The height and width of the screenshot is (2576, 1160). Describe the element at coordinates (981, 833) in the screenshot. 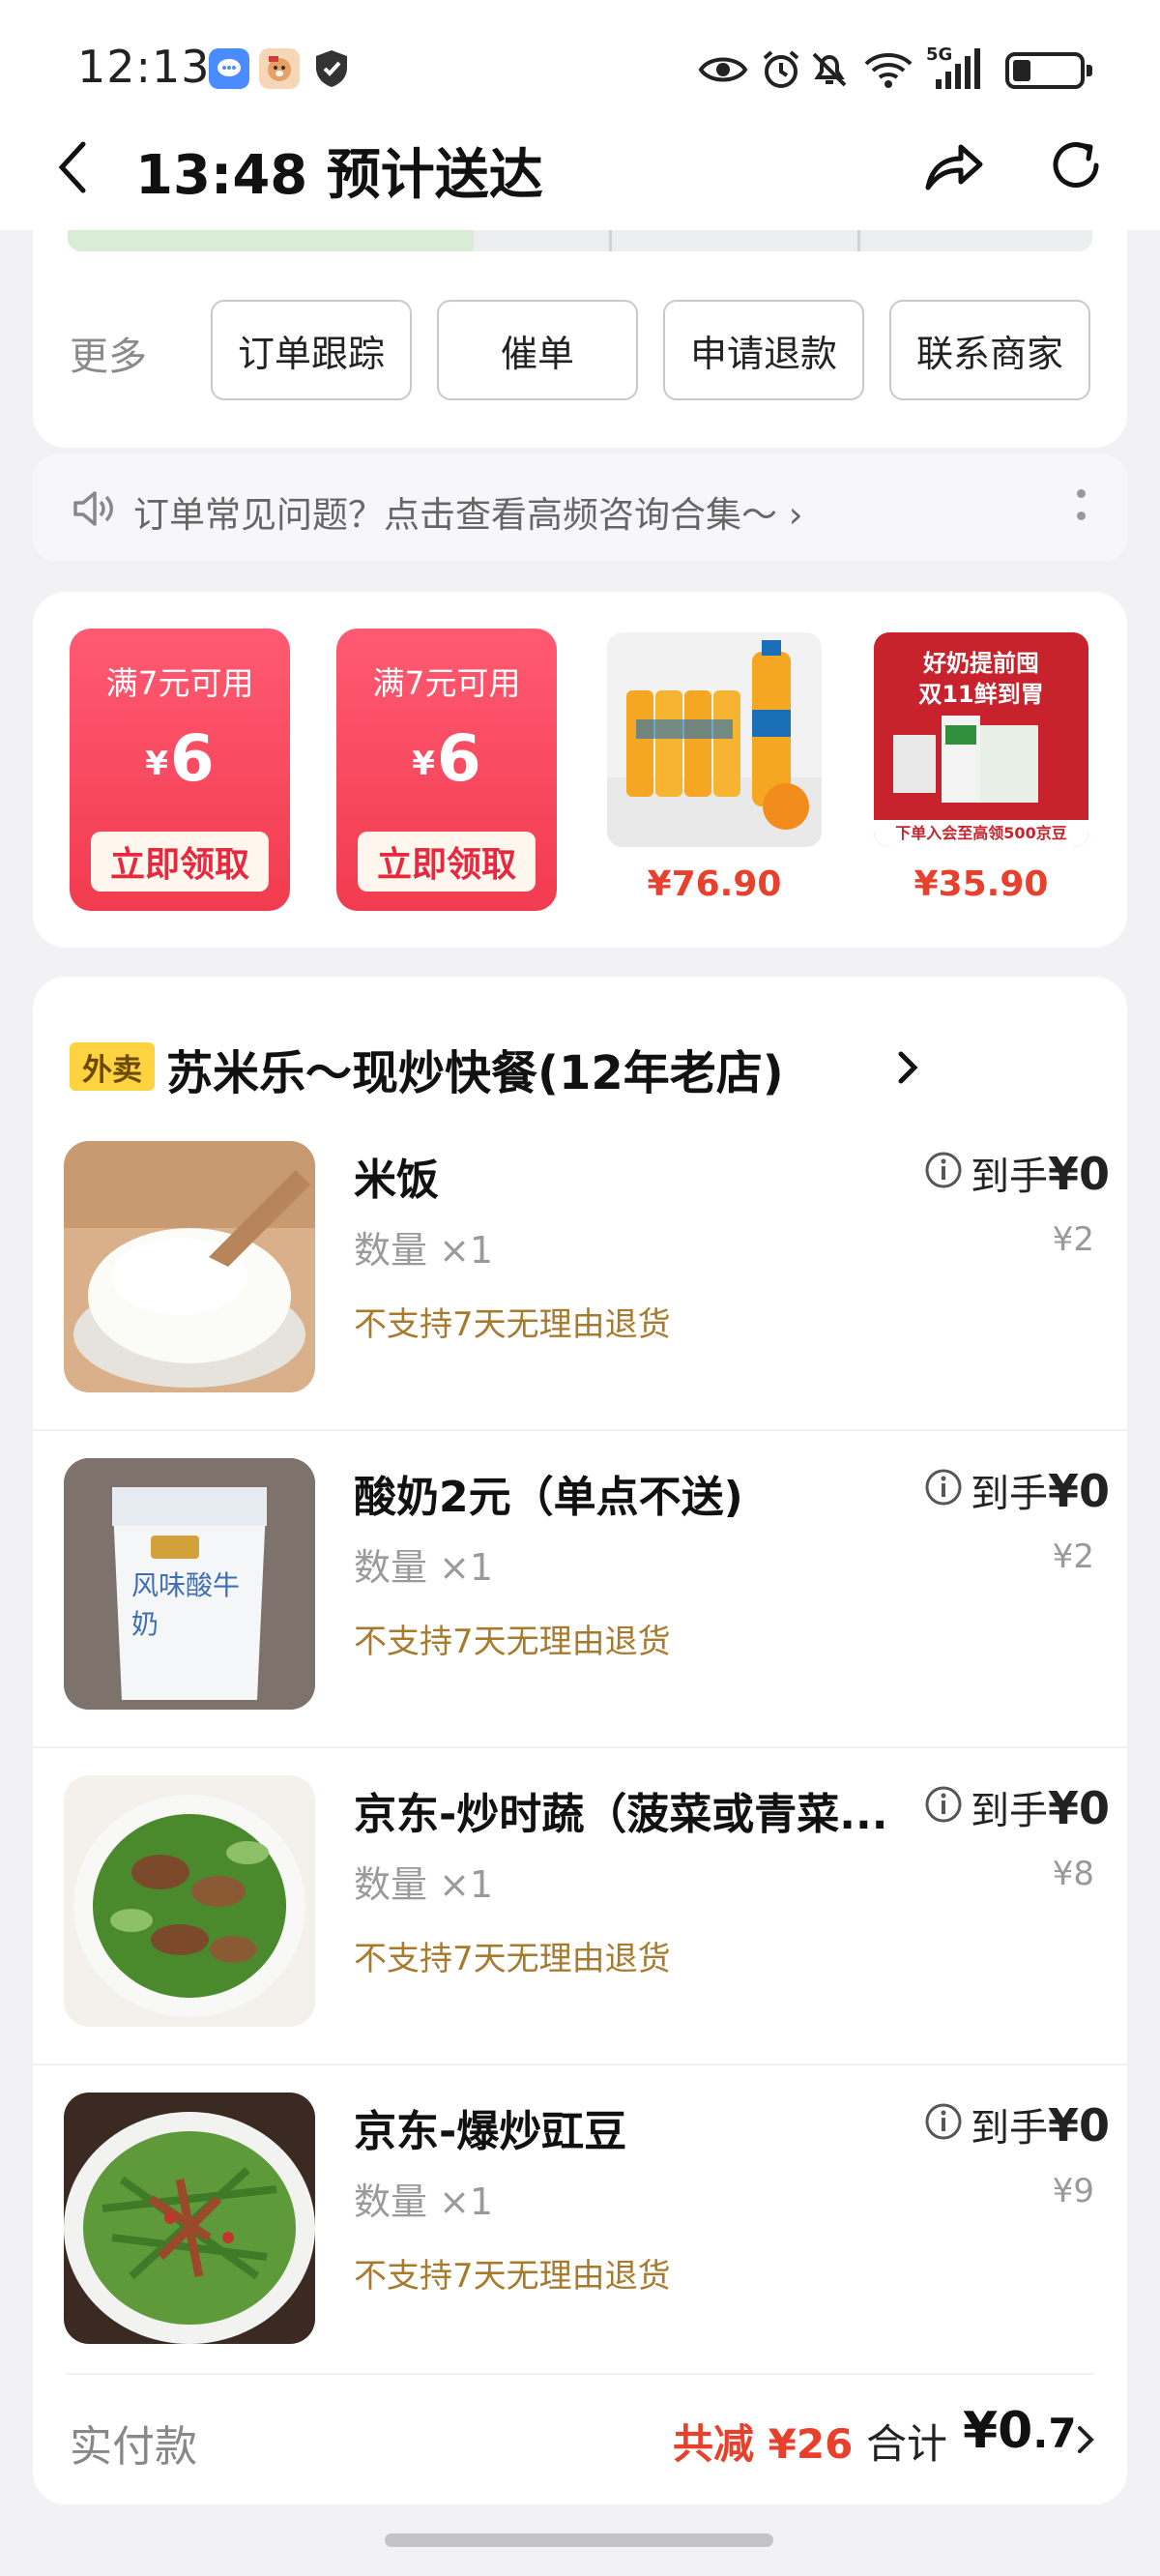

I see `banner-footer: 下单入会至高领500京豆` at that location.